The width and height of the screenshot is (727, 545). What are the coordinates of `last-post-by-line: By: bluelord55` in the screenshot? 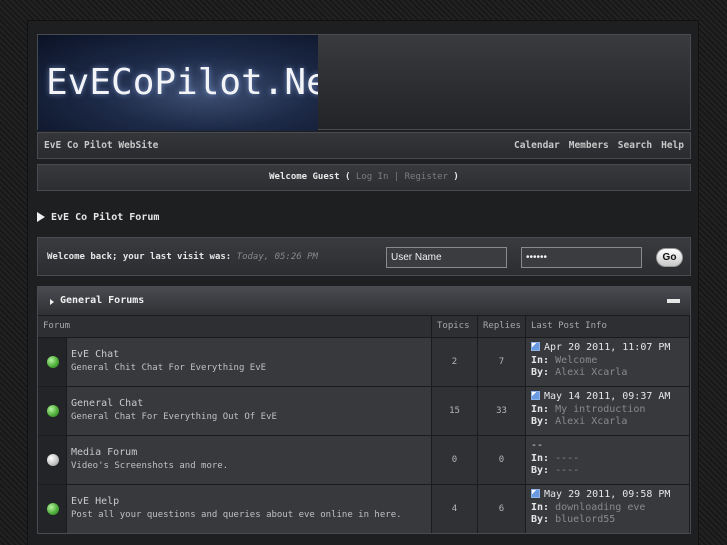 It's located at (610, 520).